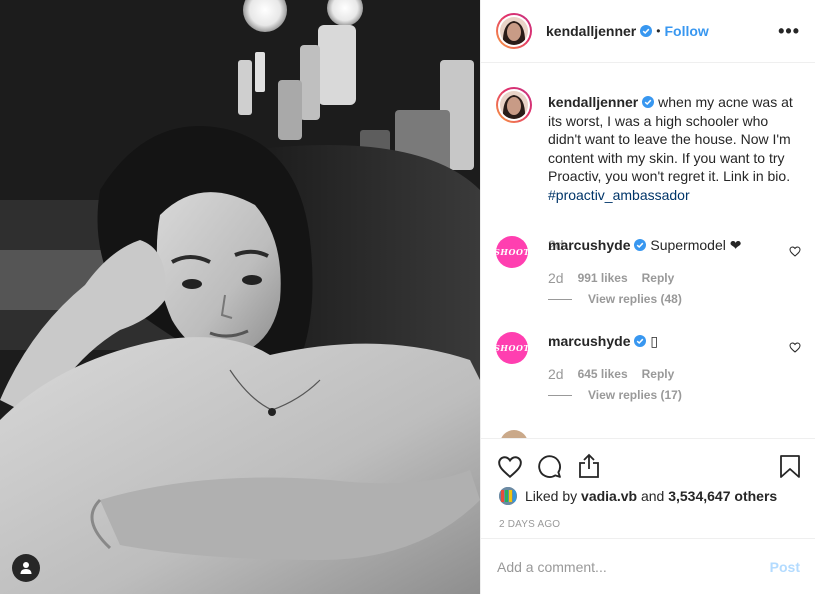 The width and height of the screenshot is (815, 594). Describe the element at coordinates (635, 299) in the screenshot. I see `view-replies-label: View replies (48)` at that location.